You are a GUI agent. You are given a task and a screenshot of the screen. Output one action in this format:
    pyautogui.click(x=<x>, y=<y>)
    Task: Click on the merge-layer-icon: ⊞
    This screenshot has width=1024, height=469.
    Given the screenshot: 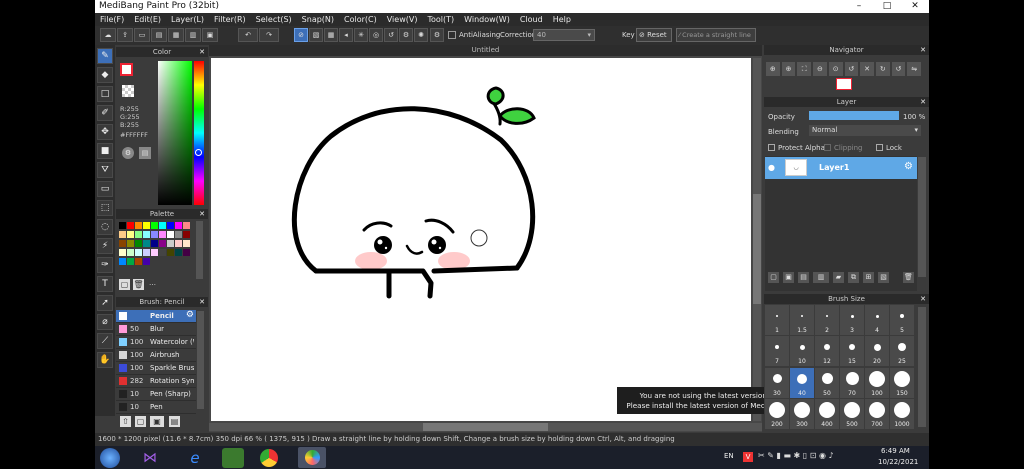 What is the action you would take?
    pyautogui.click(x=868, y=277)
    